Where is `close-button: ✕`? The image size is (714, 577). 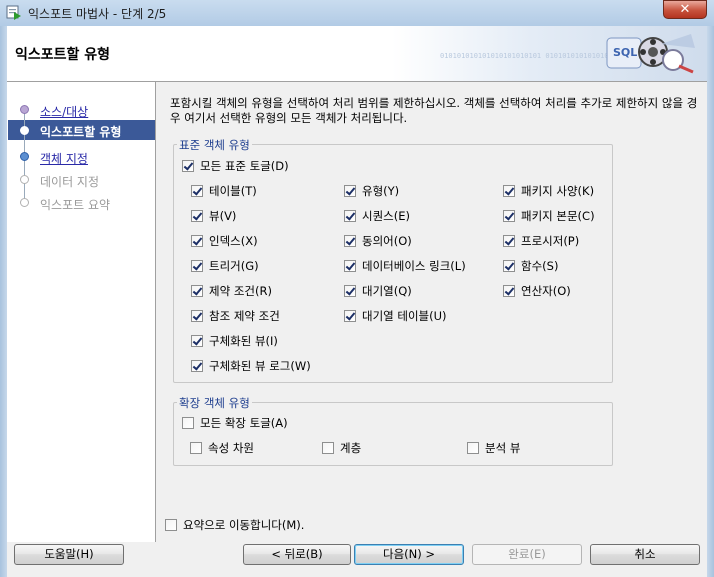 close-button: ✕ is located at coordinates (685, 9).